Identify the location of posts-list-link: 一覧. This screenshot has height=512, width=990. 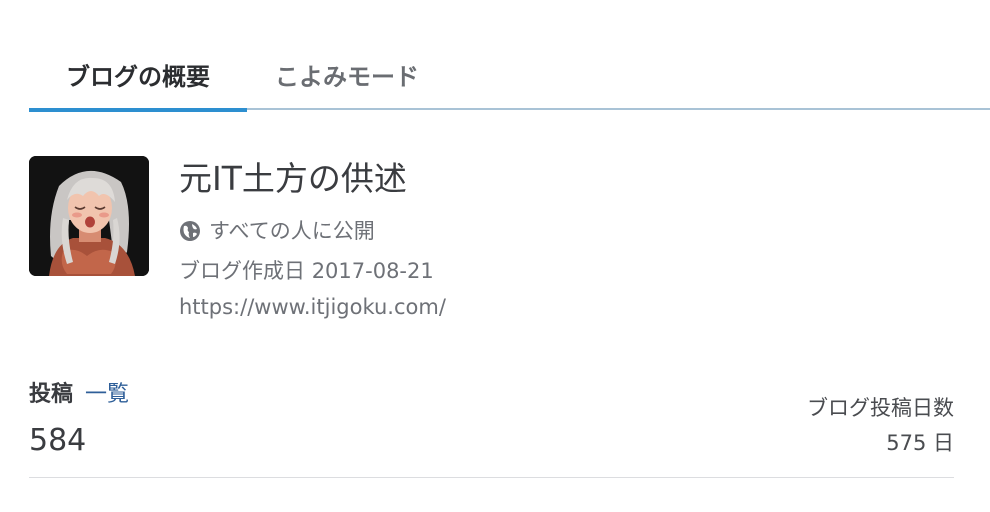
(107, 394).